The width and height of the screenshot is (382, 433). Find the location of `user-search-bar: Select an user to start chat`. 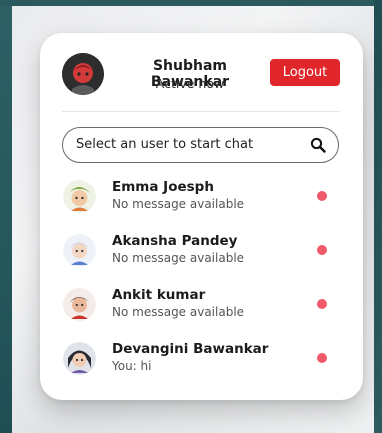

user-search-bar: Select an user to start chat is located at coordinates (200, 145).